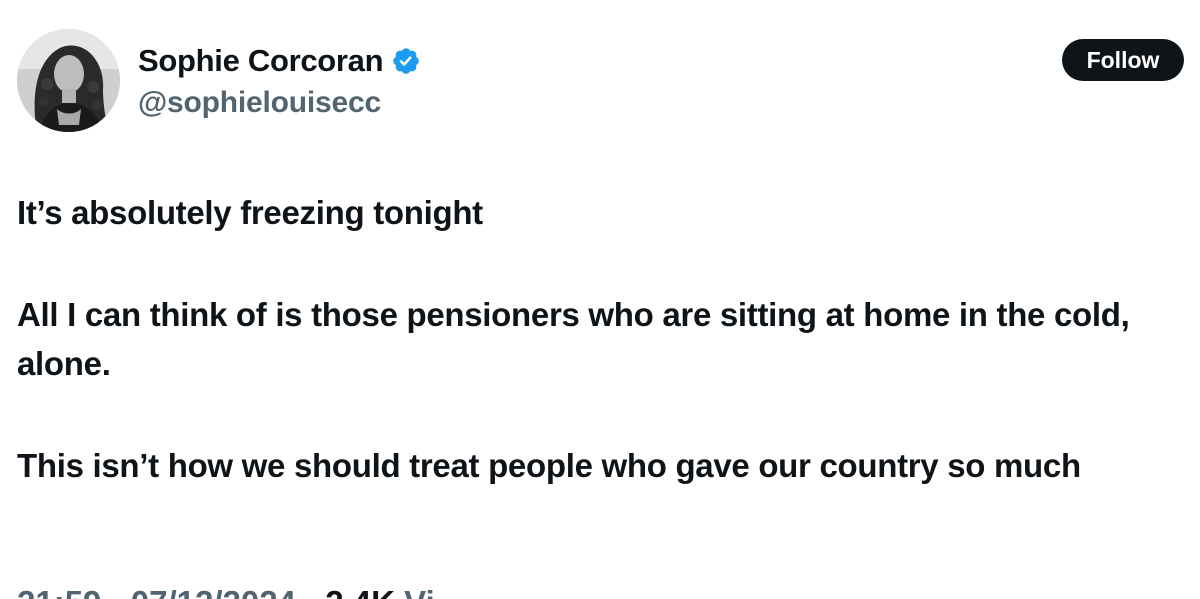 The width and height of the screenshot is (1200, 599). I want to click on avatar-photo, so click(68, 80).